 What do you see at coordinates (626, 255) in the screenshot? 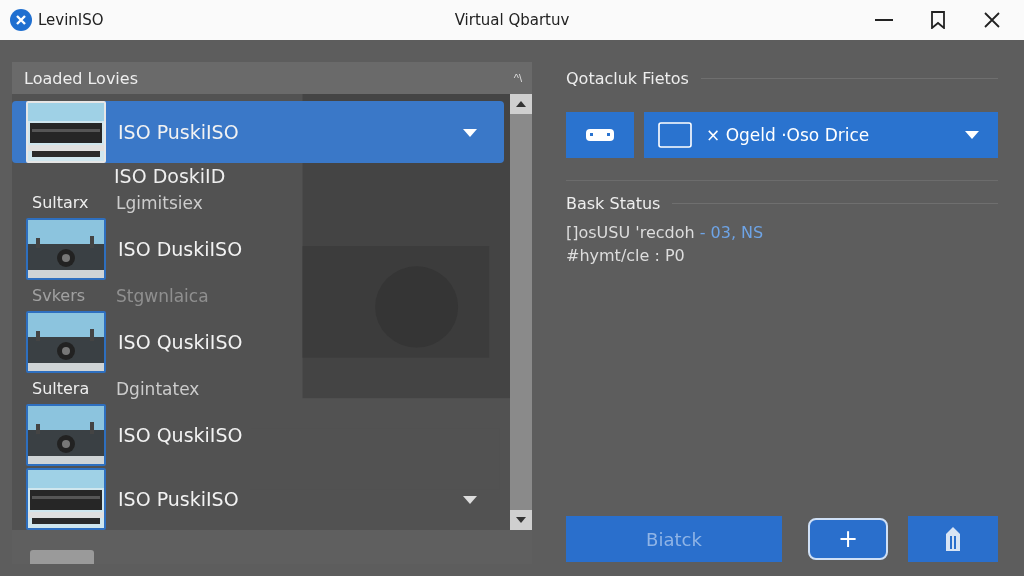
I see `status-line: #hymt/cle : P0` at bounding box center [626, 255].